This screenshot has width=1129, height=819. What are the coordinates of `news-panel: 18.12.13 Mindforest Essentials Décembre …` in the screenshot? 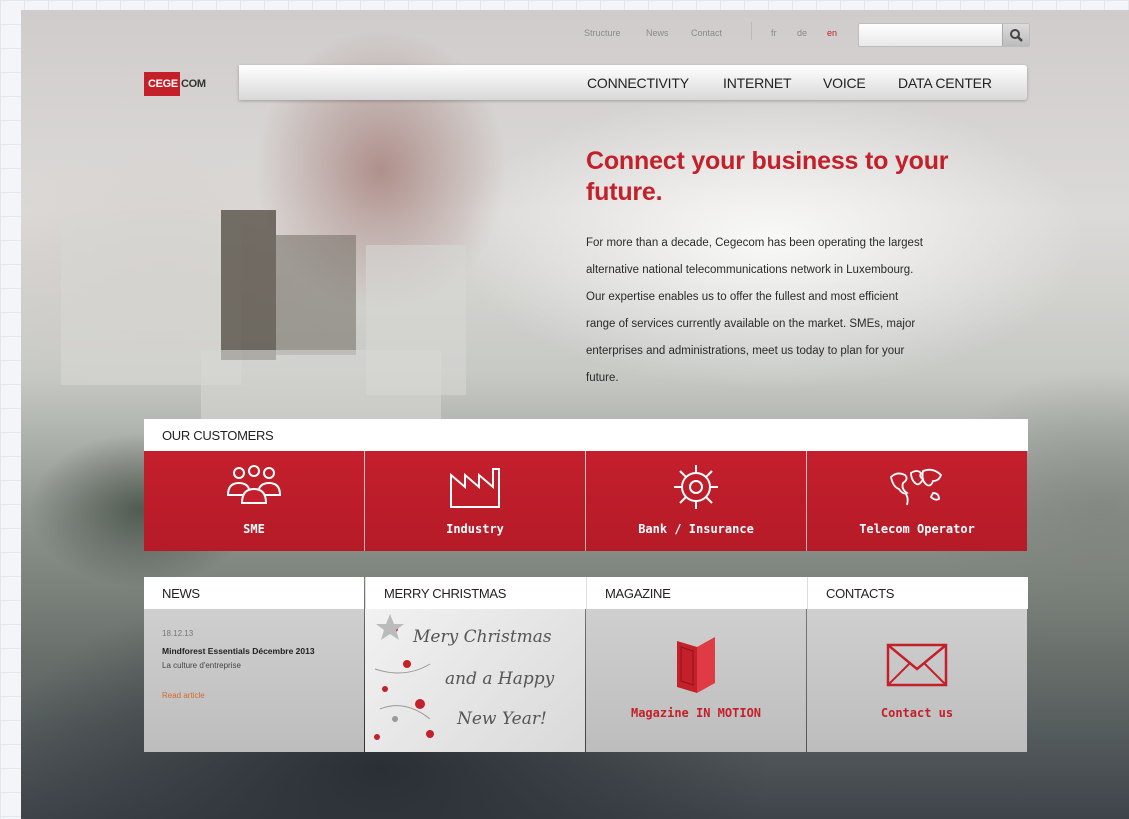 It's located at (254, 680).